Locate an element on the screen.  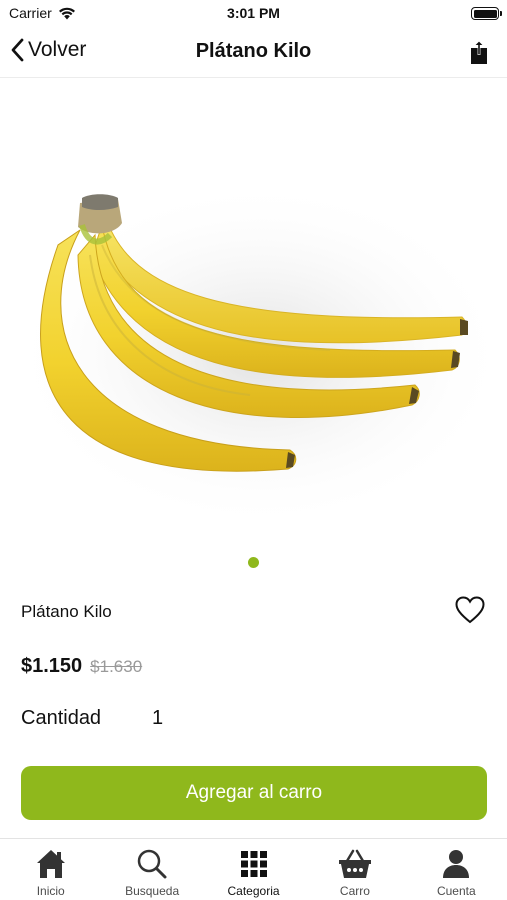
tab-cuenta: Cuenta is located at coordinates (456, 869).